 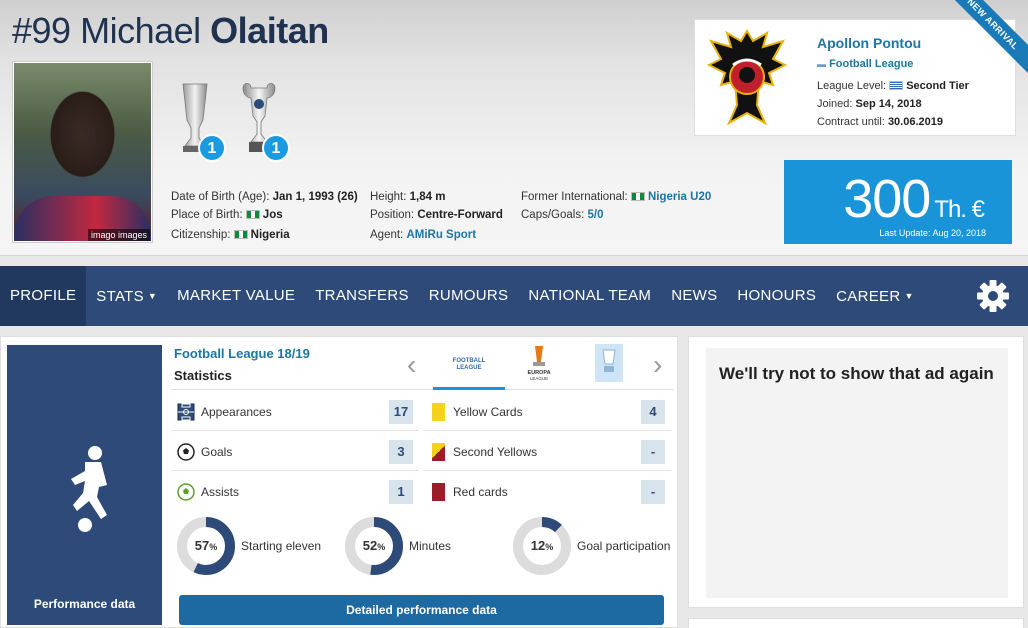 What do you see at coordinates (140, 30) in the screenshot?
I see `first-name: Michael` at bounding box center [140, 30].